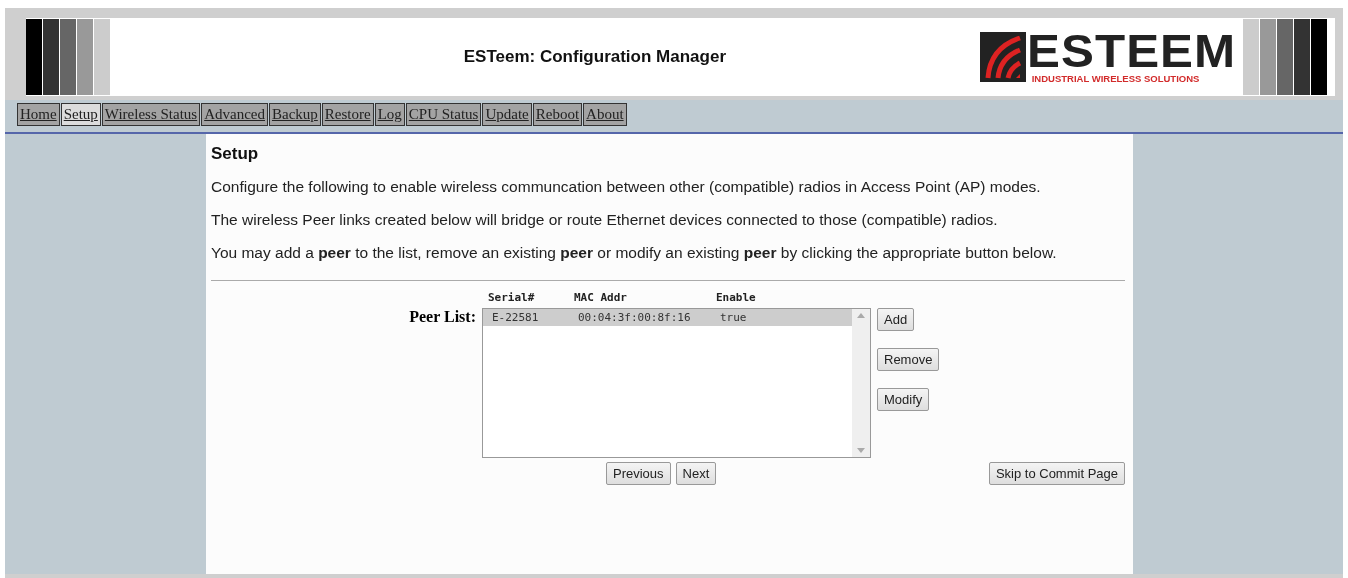  What do you see at coordinates (696, 473) in the screenshot?
I see `page-button: Next` at bounding box center [696, 473].